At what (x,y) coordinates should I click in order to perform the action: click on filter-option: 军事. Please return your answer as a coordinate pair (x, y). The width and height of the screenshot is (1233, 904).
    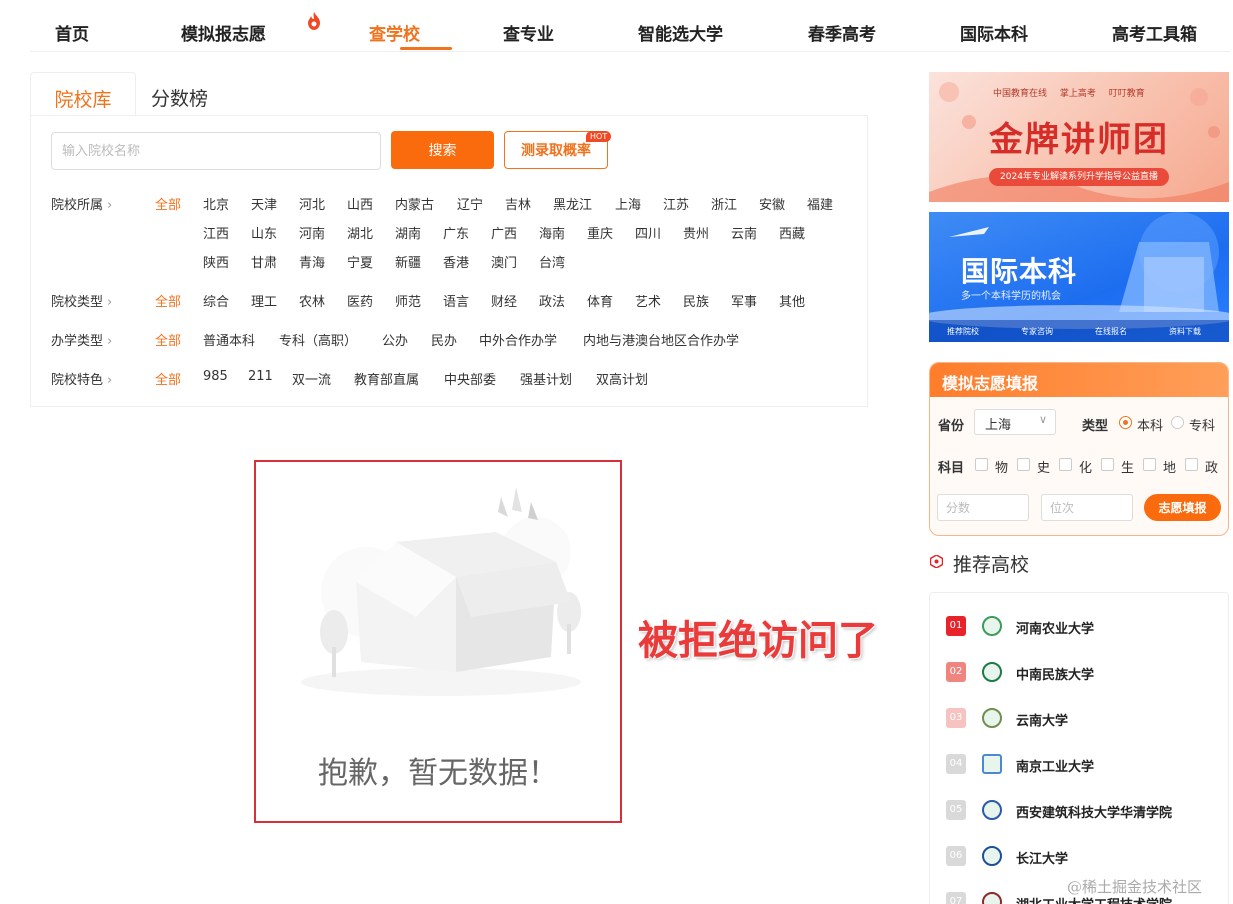
    Looking at the image, I should click on (744, 300).